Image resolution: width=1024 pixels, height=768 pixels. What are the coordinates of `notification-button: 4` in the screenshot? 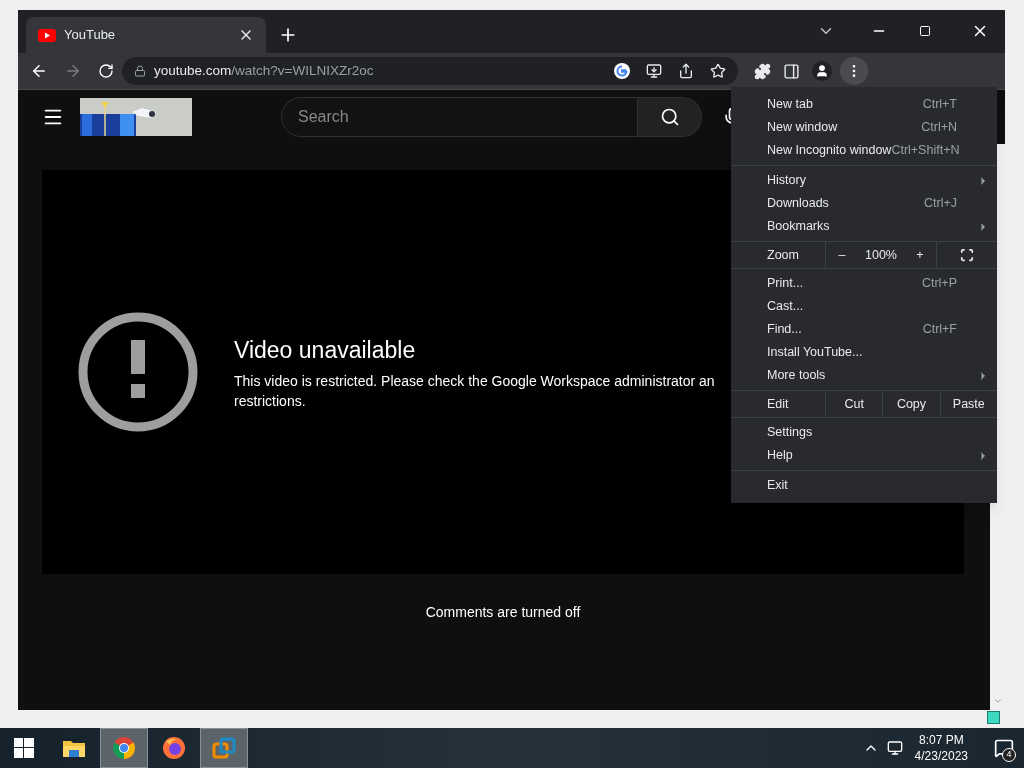 It's located at (1004, 748).